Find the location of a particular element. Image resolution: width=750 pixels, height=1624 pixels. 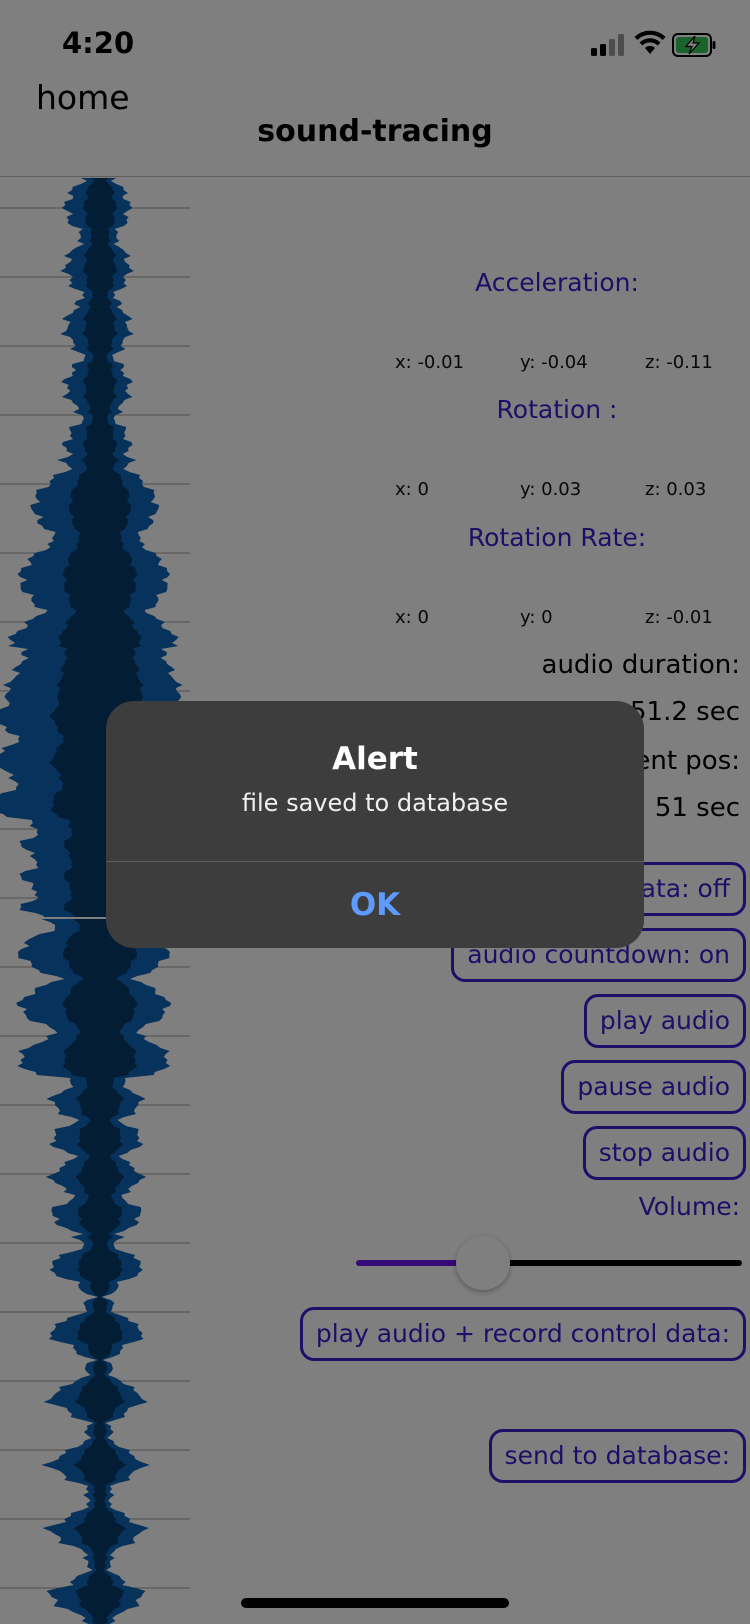

alert-ok-button: OK is located at coordinates (375, 905).